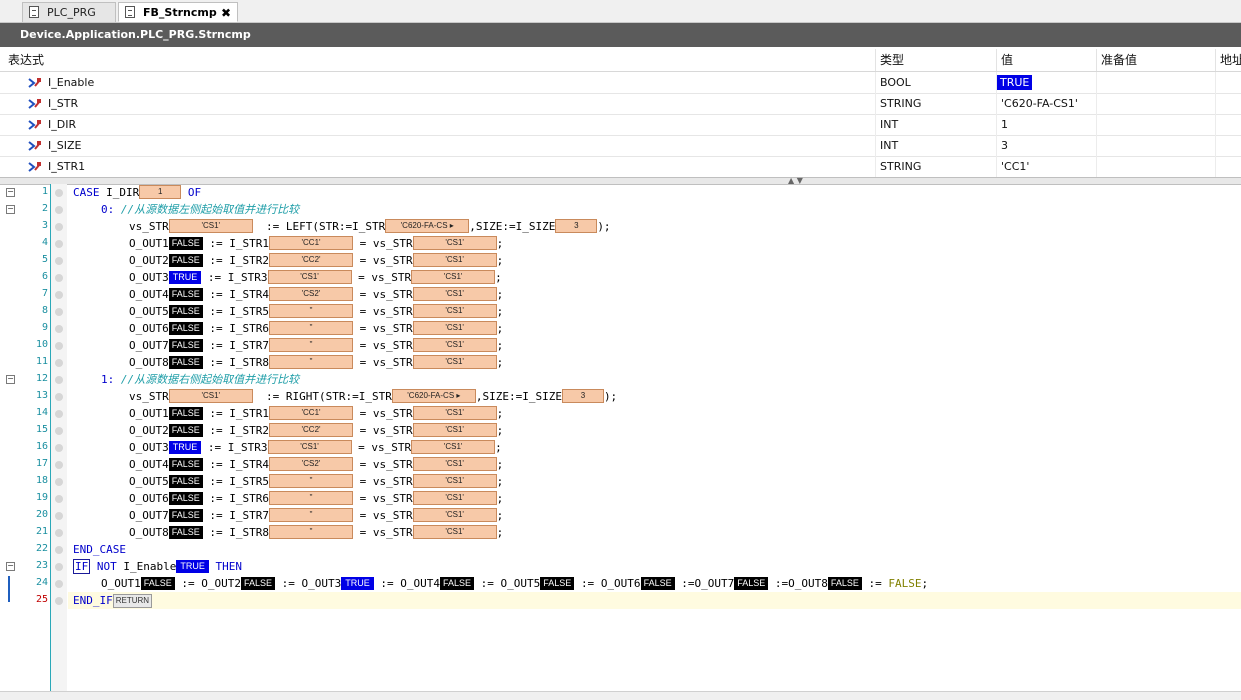  Describe the element at coordinates (178, 12) in the screenshot. I see `tab-fb-strncmp: FB_Strncmp ✖` at that location.